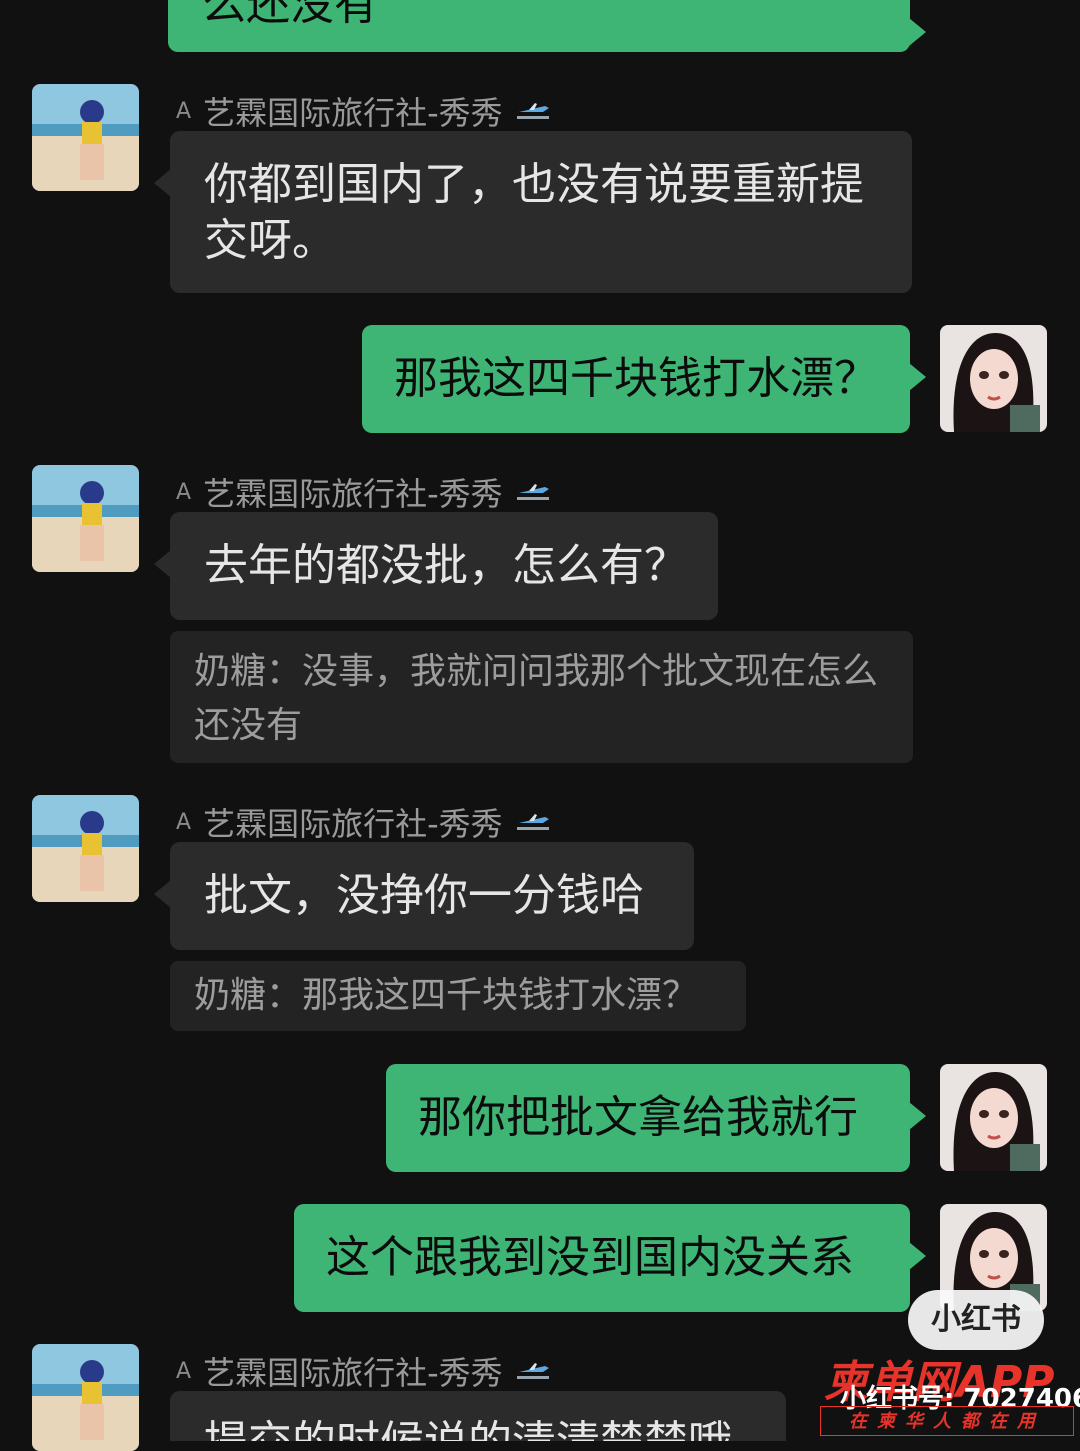 The height and width of the screenshot is (1451, 1080). I want to click on brand-slogan: 在柬华人都在用, so click(947, 1421).